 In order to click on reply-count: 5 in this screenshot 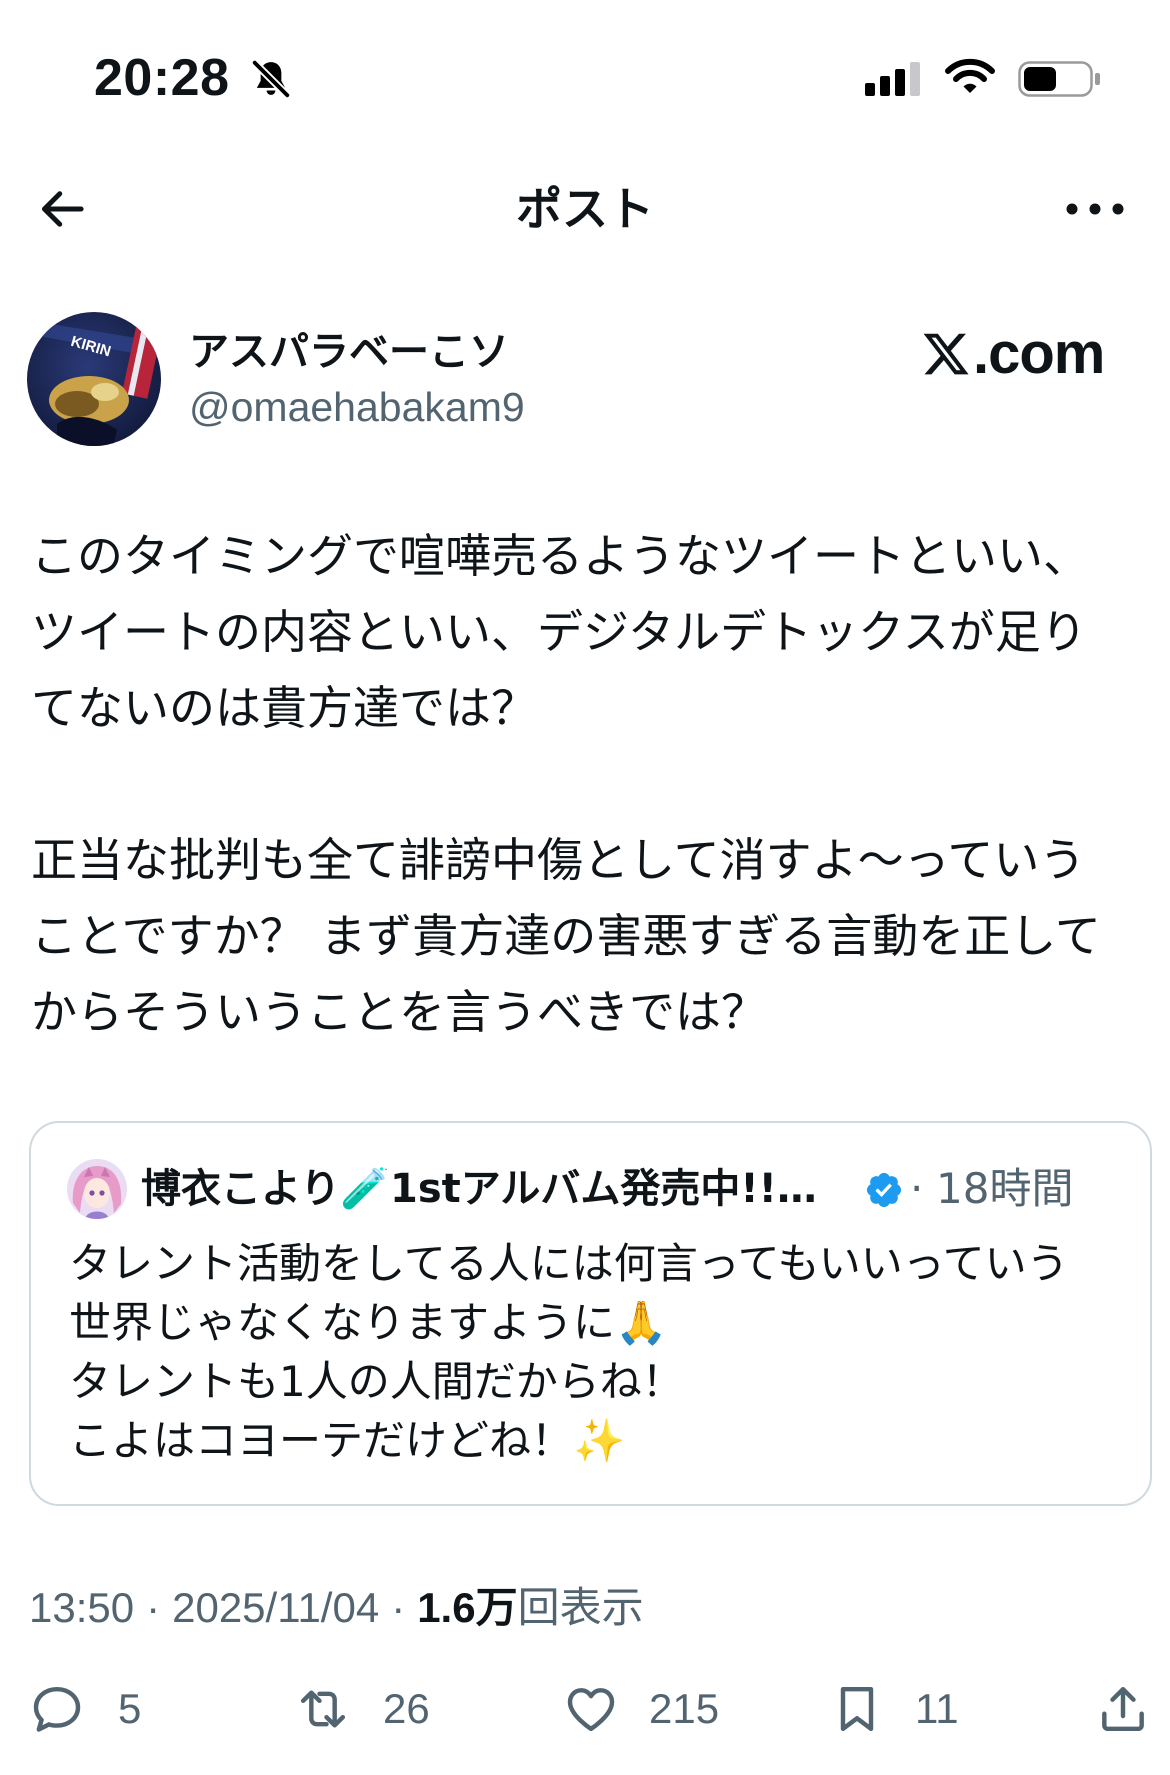, I will do `click(130, 1708)`.